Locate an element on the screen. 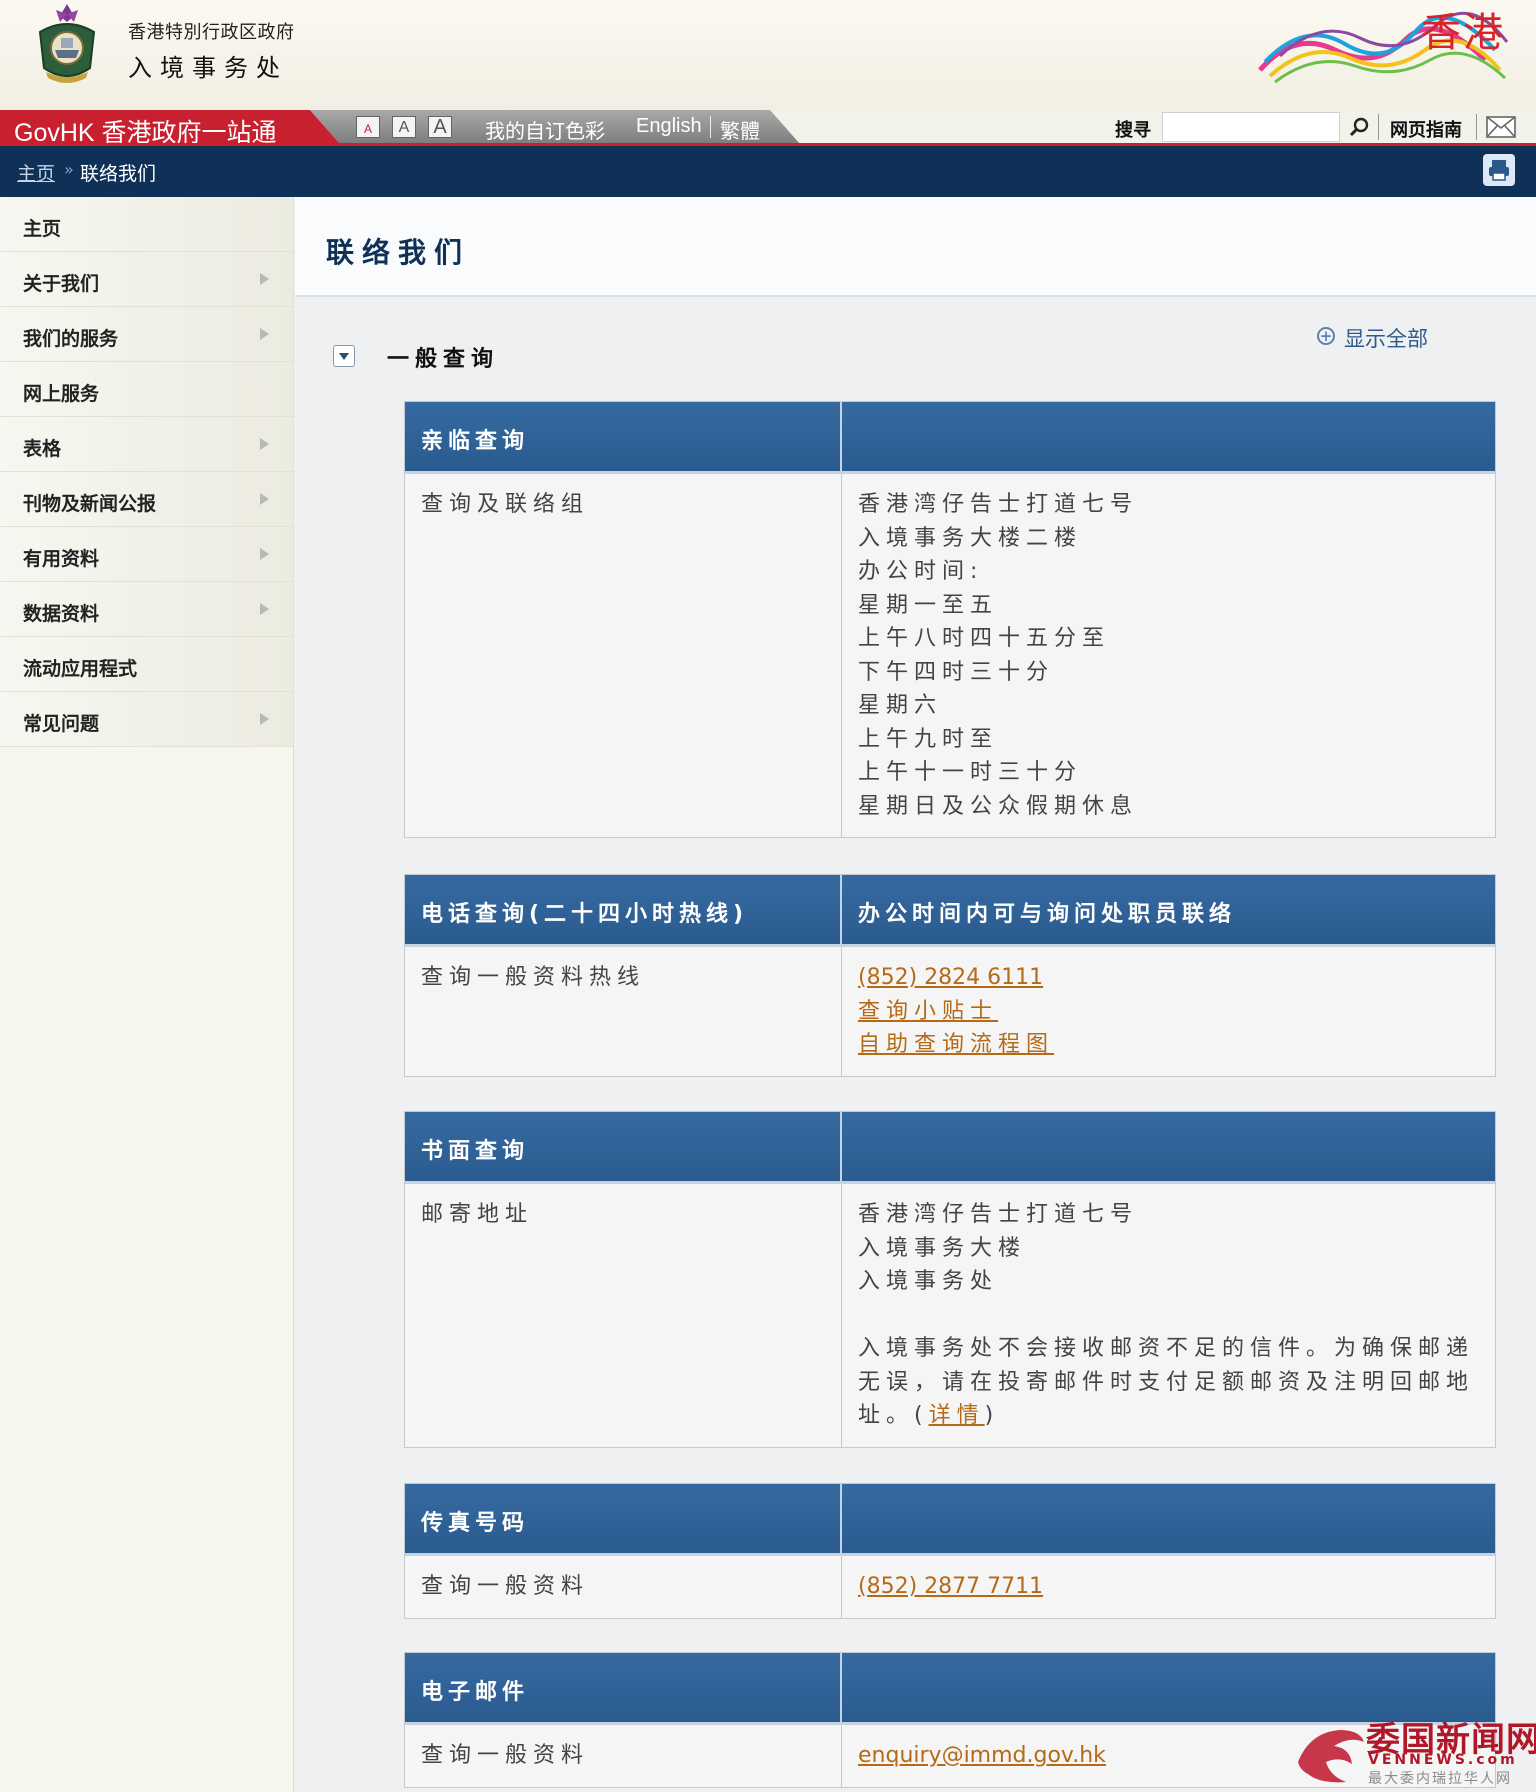  sidebar-item-label: 常见问题 is located at coordinates (61, 724).